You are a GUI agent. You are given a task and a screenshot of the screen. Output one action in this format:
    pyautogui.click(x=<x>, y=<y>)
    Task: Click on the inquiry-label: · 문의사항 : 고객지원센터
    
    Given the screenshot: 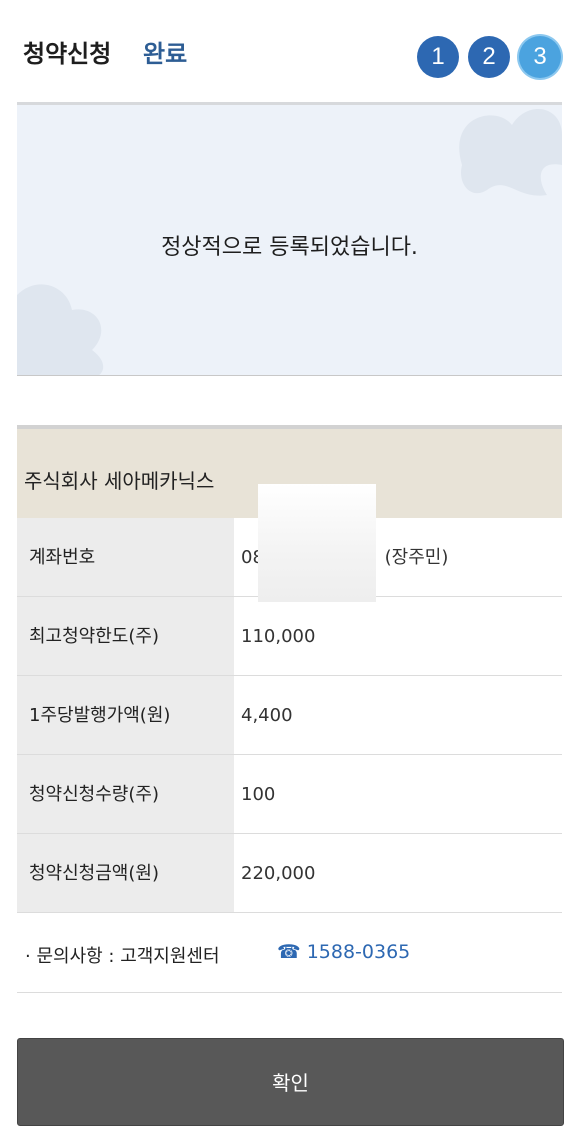 What is the action you would take?
    pyautogui.click(x=122, y=956)
    